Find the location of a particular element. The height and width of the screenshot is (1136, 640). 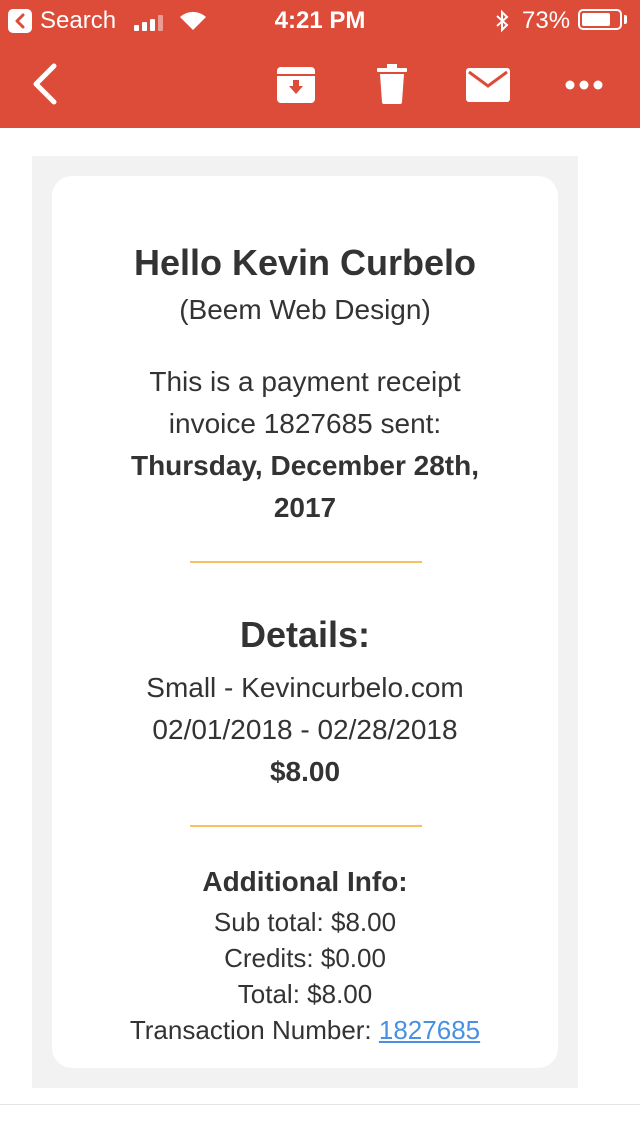

item-description: Small - Kevincurbelo.com is located at coordinates (305, 687).